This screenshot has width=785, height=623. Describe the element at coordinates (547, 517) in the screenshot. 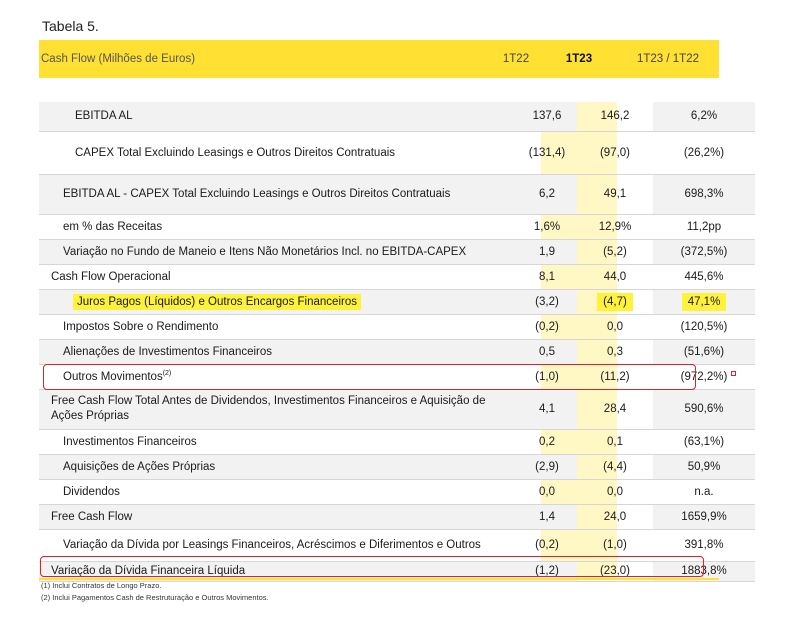

I see `row-value-1t22: 1,4` at that location.